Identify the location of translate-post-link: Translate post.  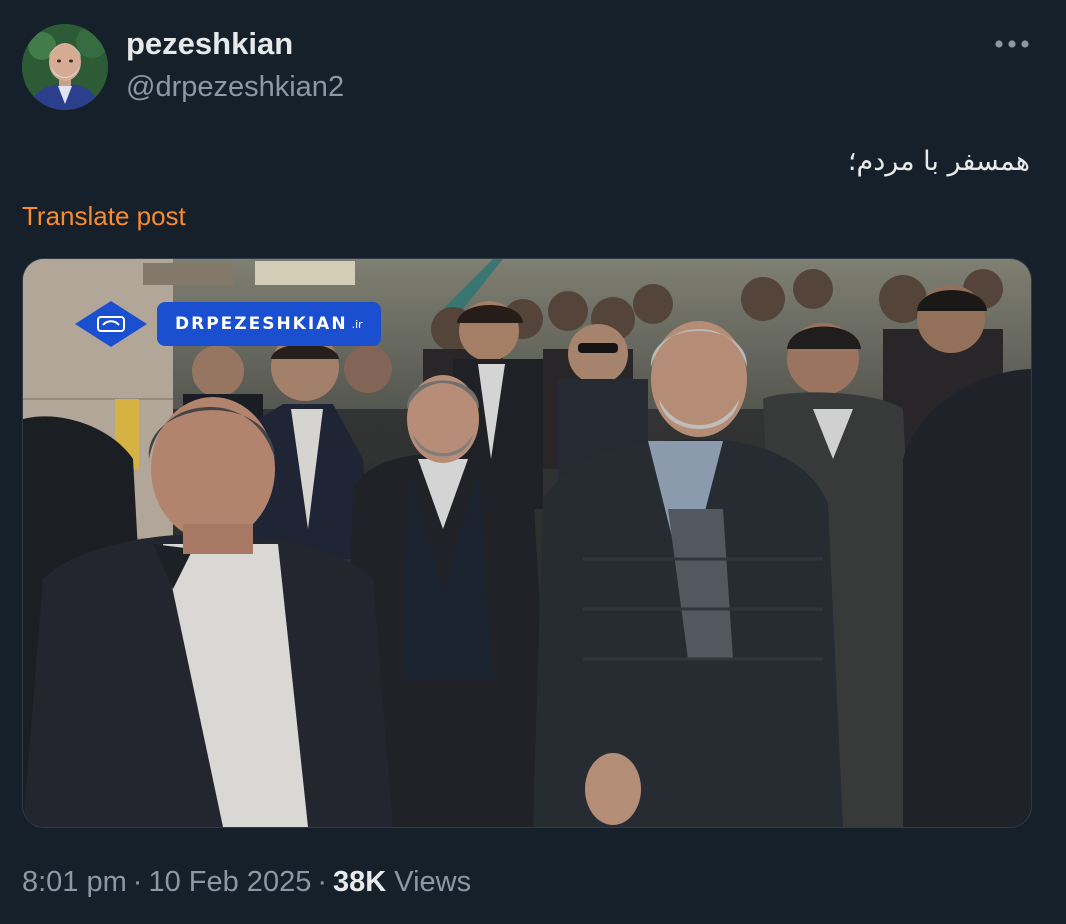
(104, 216).